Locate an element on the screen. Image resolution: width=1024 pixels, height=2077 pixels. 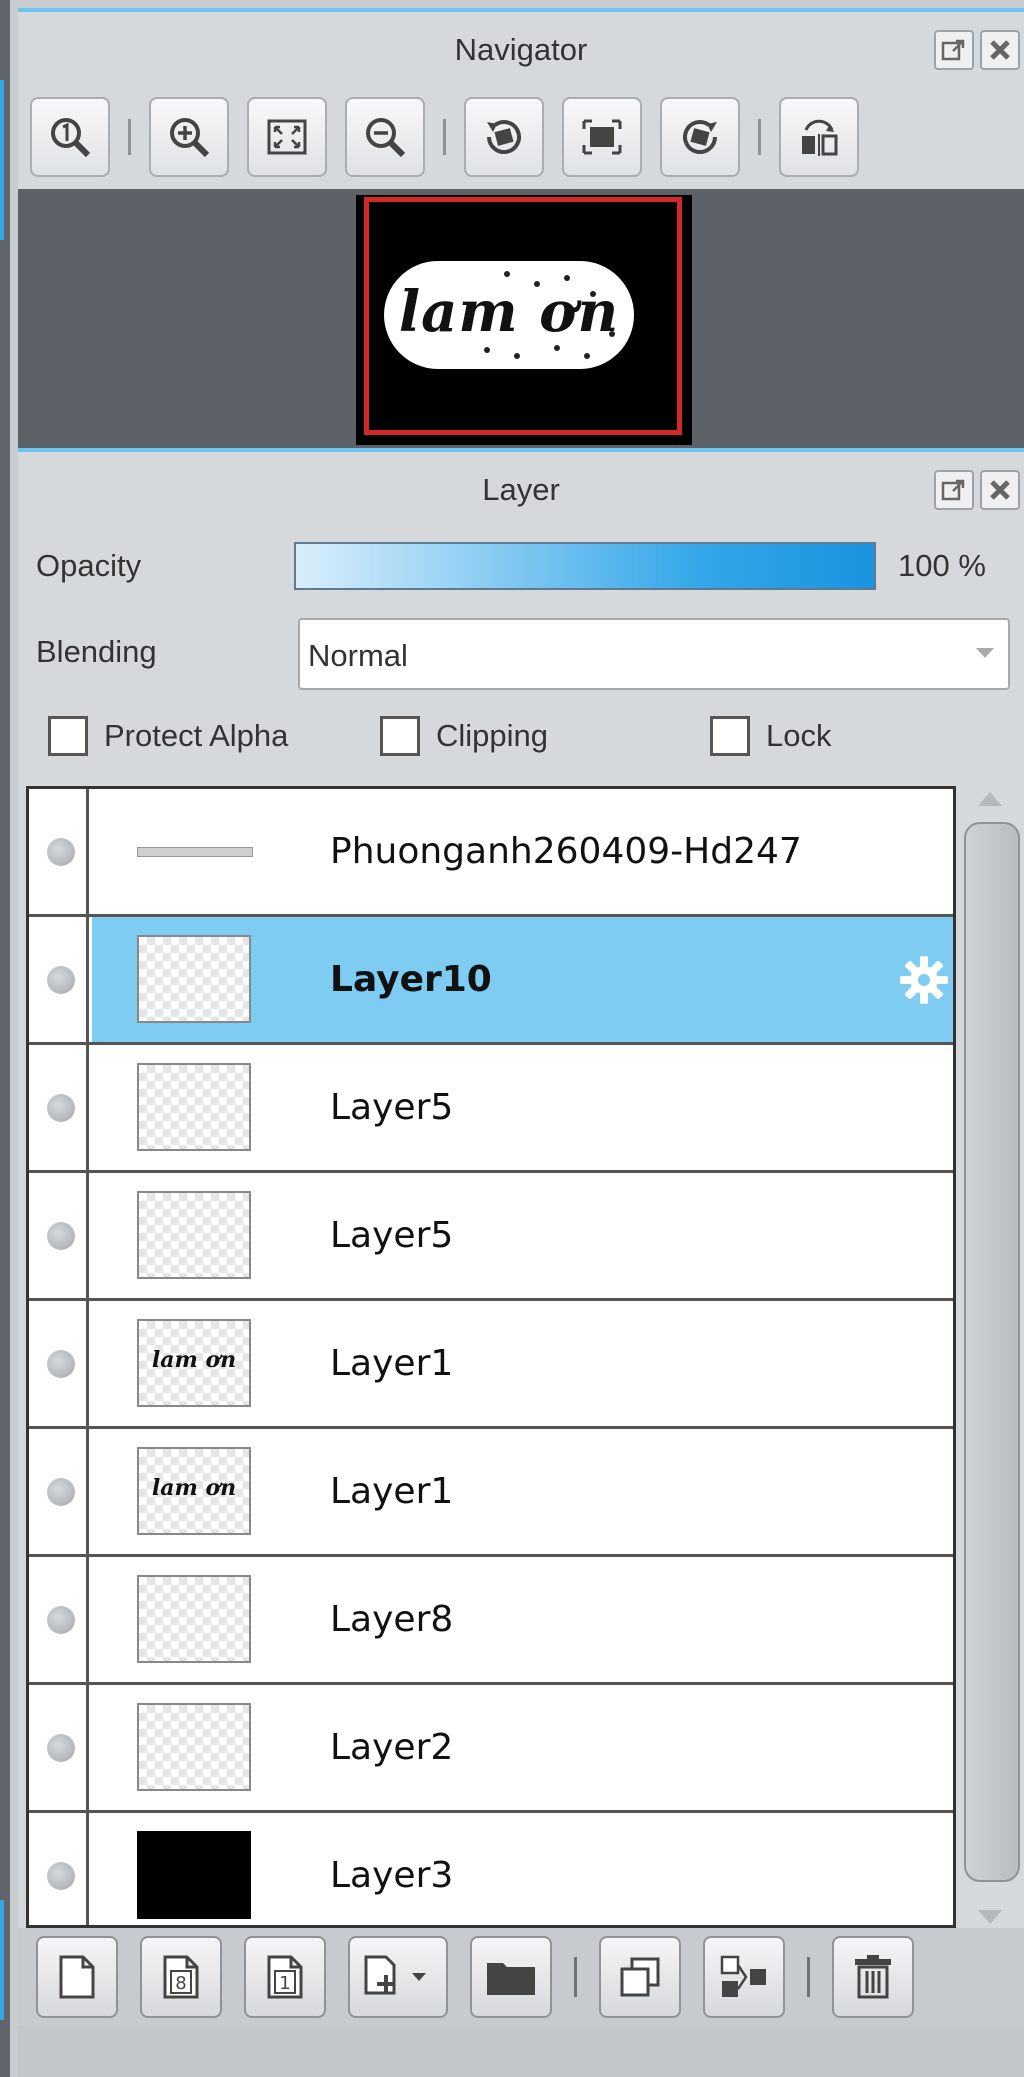
opacity-value: 100 % is located at coordinates (942, 565).